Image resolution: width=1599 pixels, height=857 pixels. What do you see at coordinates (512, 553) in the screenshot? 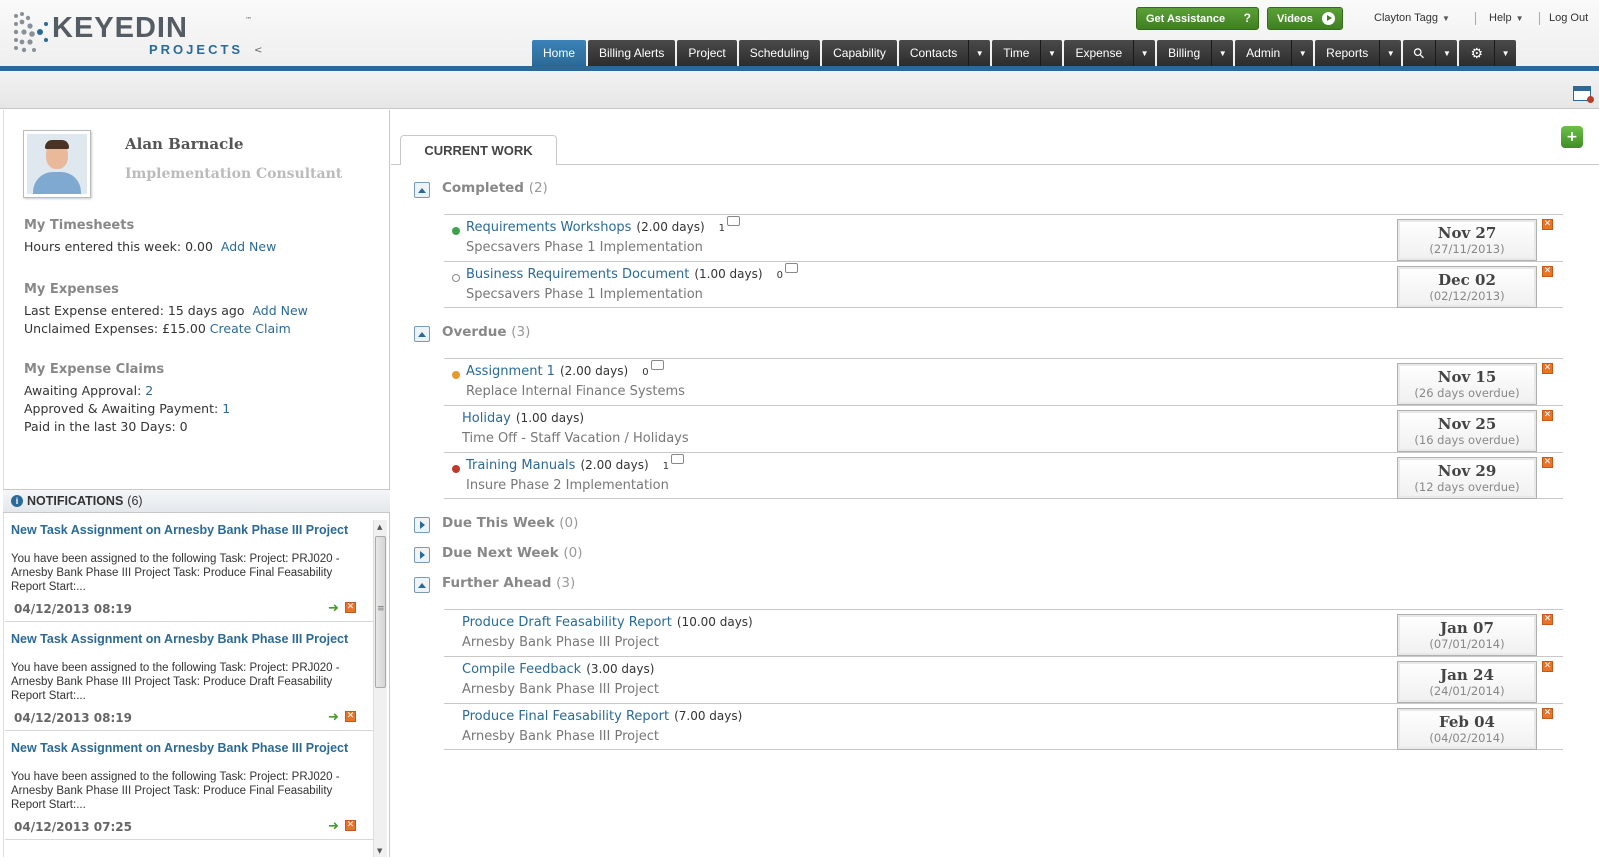
I see `group-title: Due Next Week (0)` at bounding box center [512, 553].